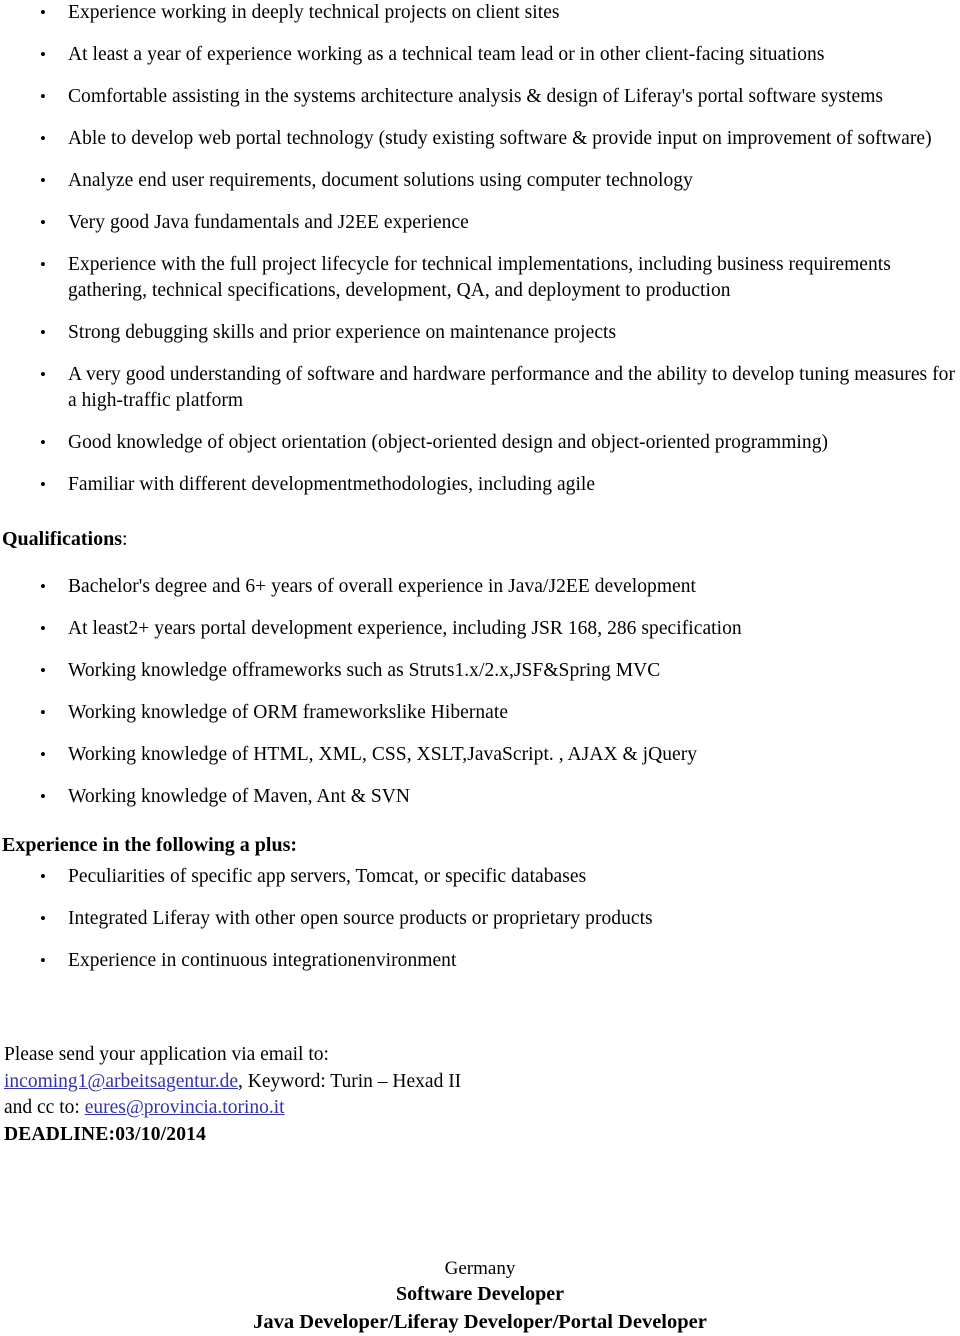 The image size is (960, 1336). What do you see at coordinates (121, 1081) in the screenshot?
I see `email-link-primary: incoming1@arbeitsagentur.de` at bounding box center [121, 1081].